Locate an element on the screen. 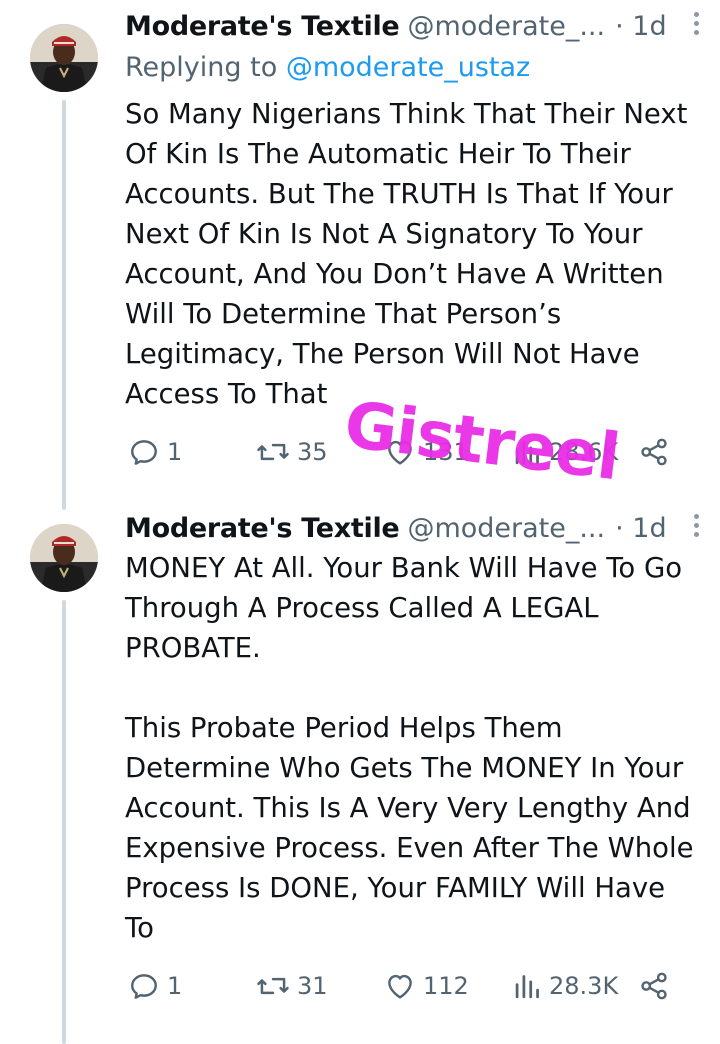 This screenshot has width=720, height=1044. like-button: 112 is located at coordinates (426, 986).